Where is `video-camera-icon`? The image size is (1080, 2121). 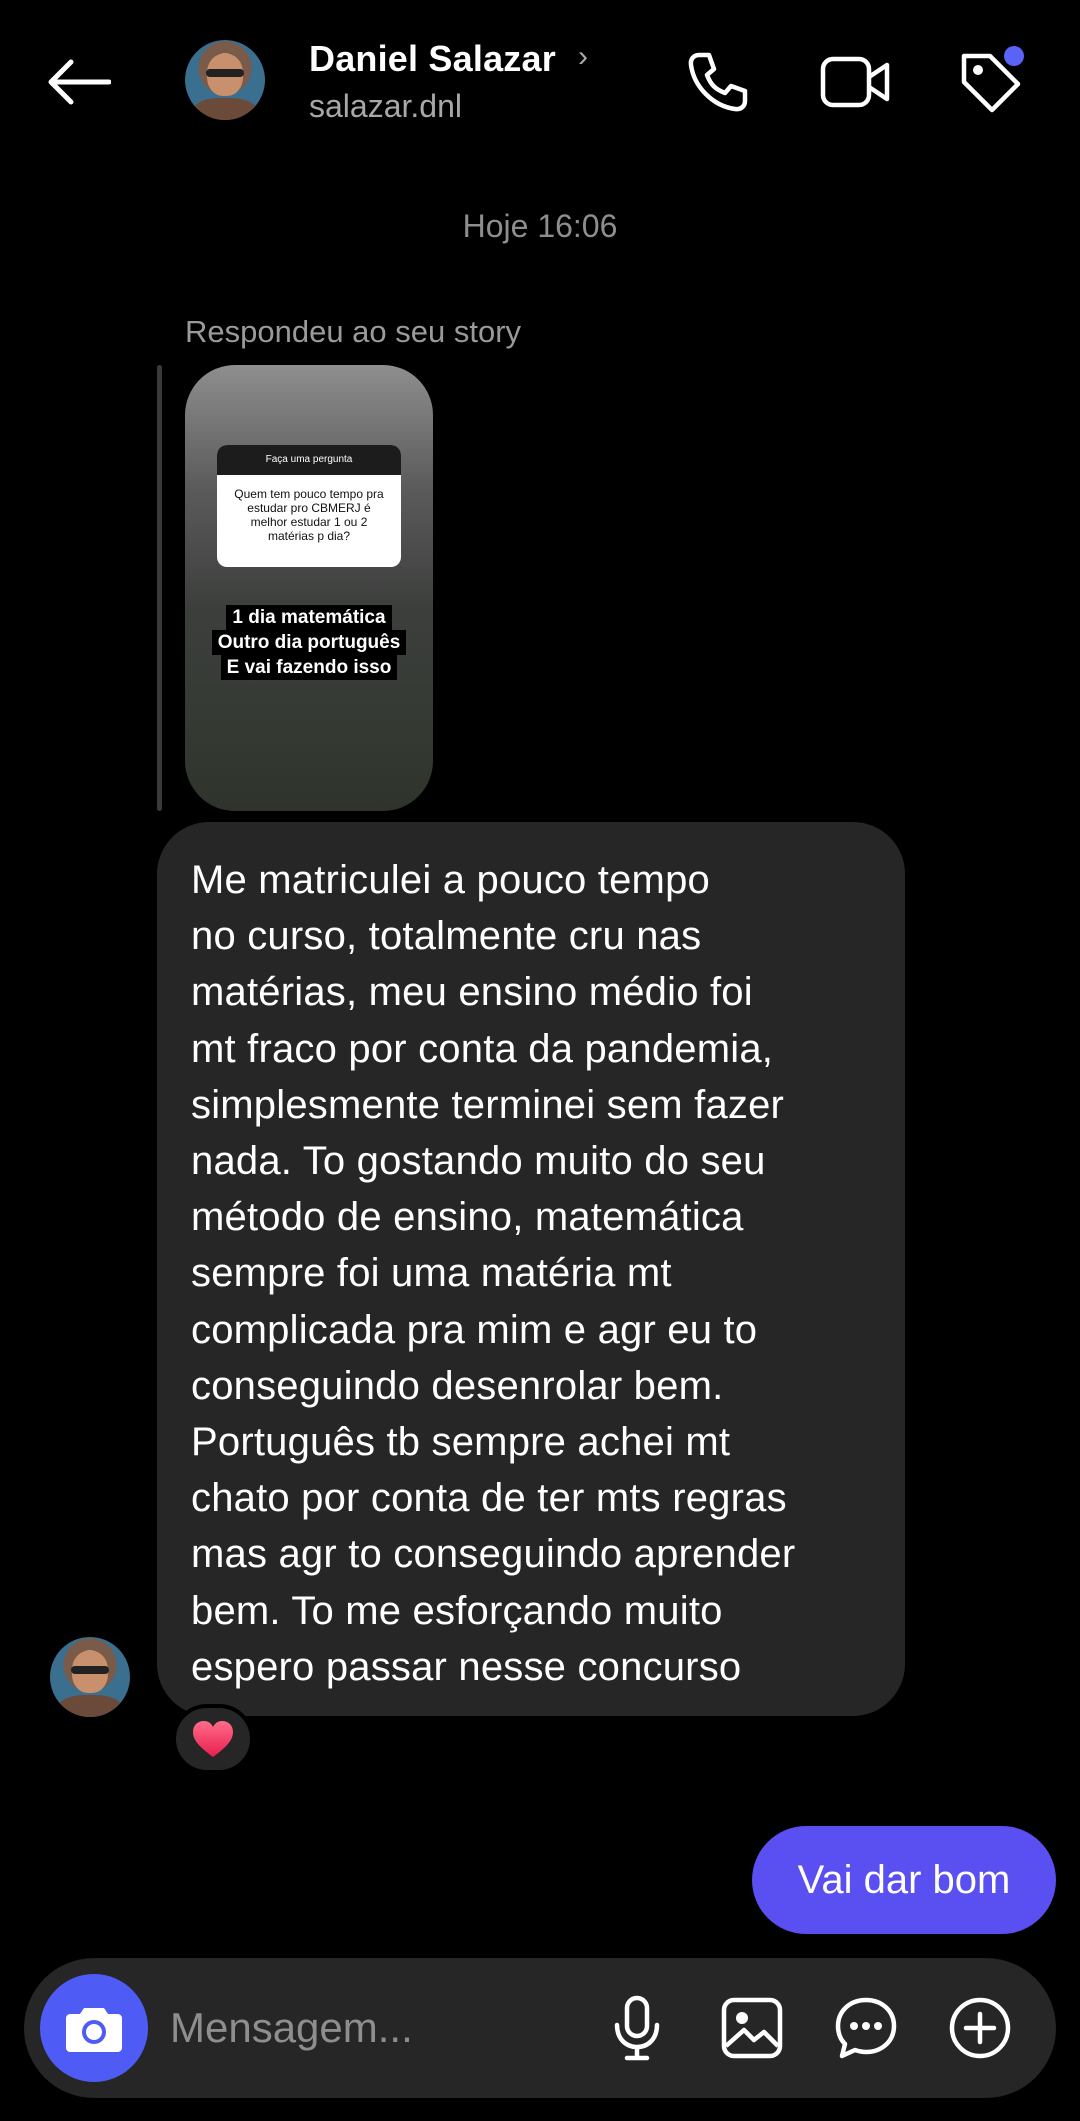 video-camera-icon is located at coordinates (855, 82).